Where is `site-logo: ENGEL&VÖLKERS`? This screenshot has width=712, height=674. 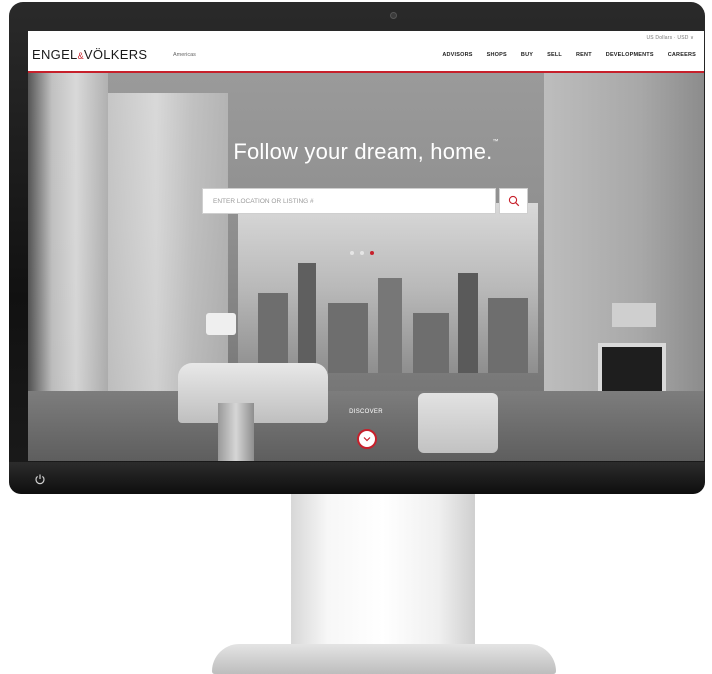
site-logo: ENGEL&VÖLKERS is located at coordinates (89, 54).